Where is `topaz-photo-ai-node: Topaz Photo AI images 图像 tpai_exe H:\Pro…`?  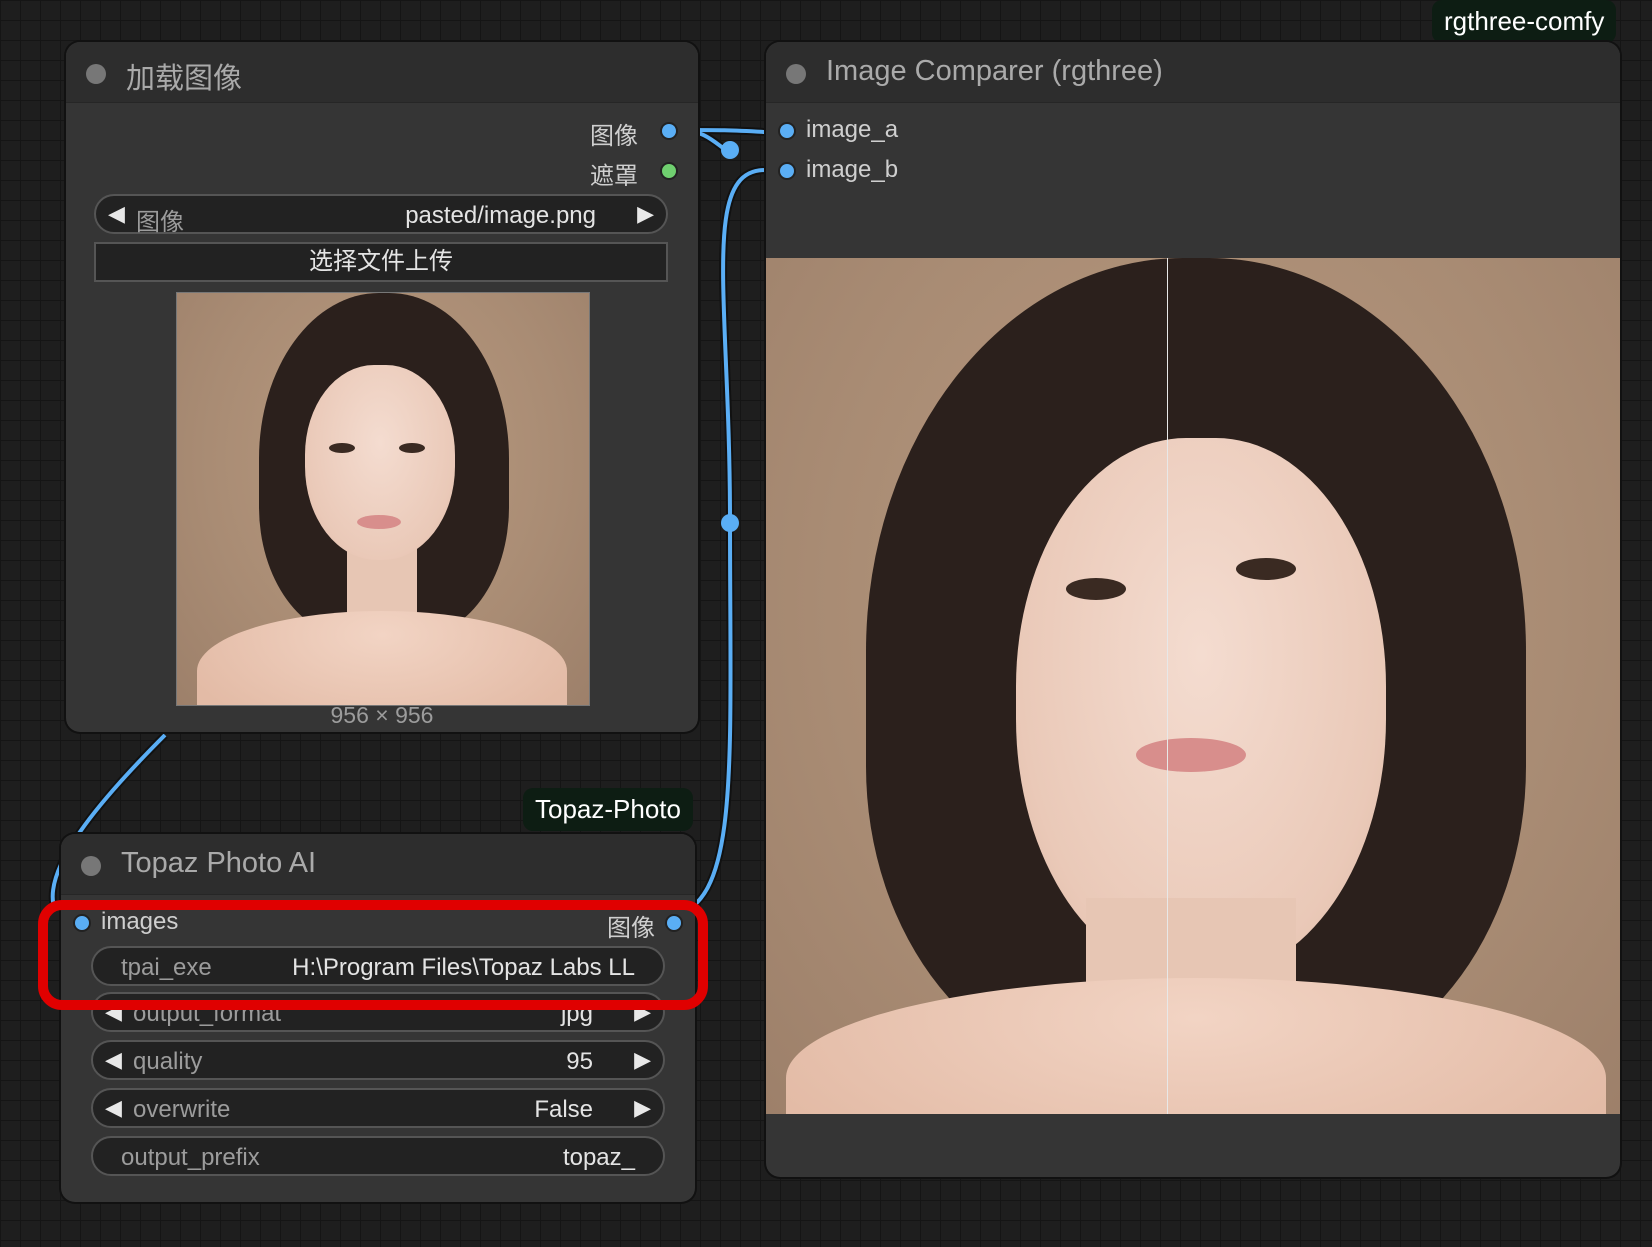
topaz-photo-ai-node: Topaz Photo AI images 图像 tpai_exe H:\Pro… is located at coordinates (378, 1018).